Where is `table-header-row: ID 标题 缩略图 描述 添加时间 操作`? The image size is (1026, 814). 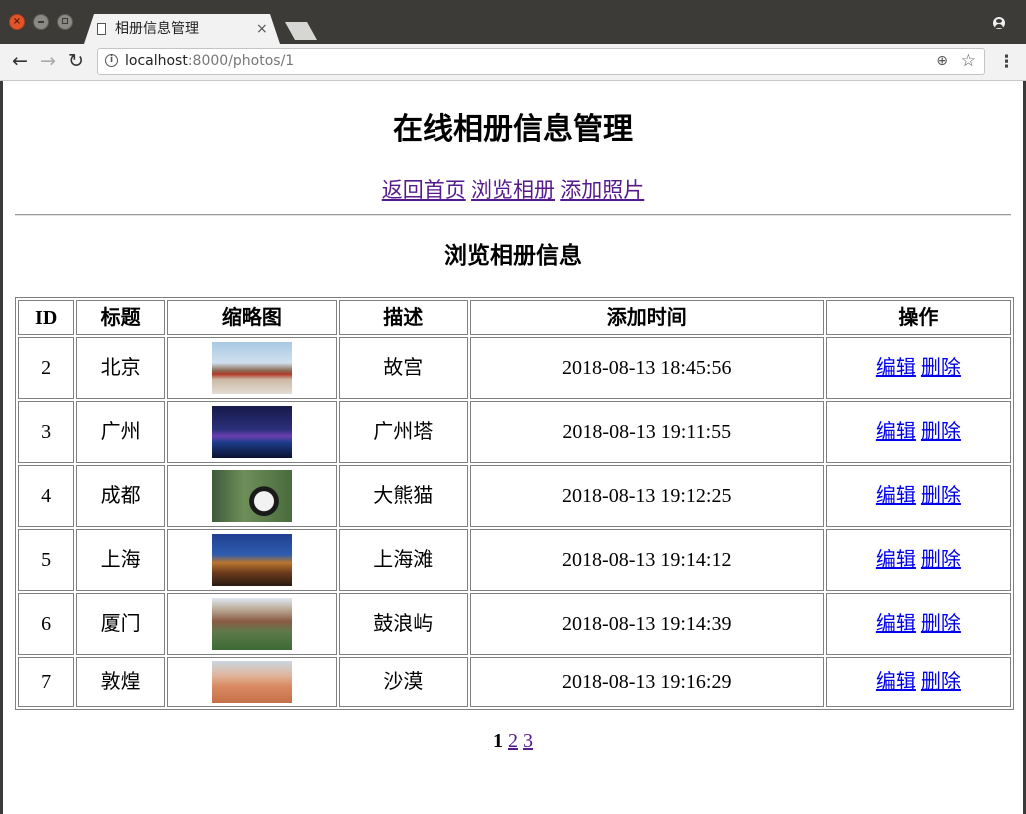 table-header-row: ID 标题 缩略图 描述 添加时间 操作 is located at coordinates (514, 317).